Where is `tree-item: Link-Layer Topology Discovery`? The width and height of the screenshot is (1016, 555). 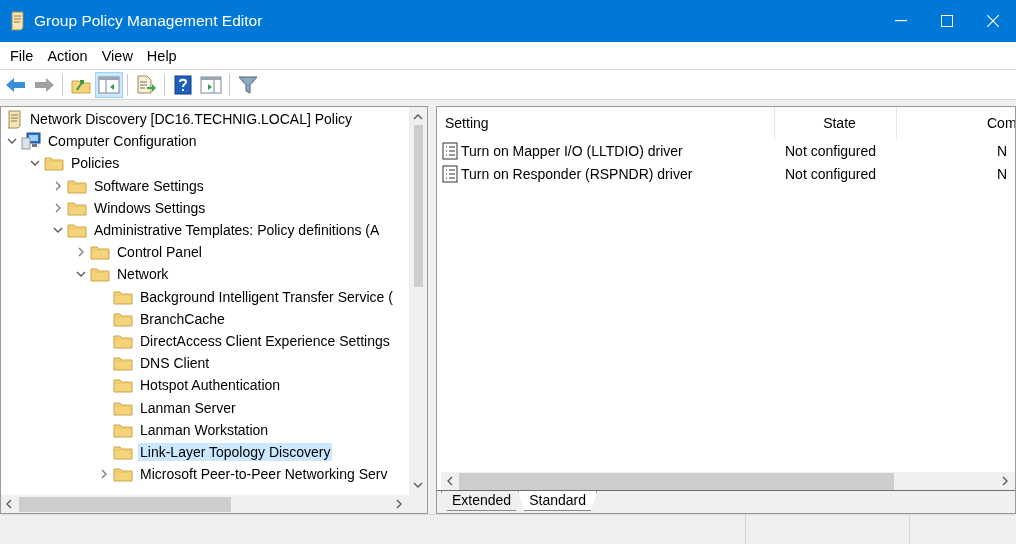
tree-item: Link-Layer Topology Discovery is located at coordinates (235, 451).